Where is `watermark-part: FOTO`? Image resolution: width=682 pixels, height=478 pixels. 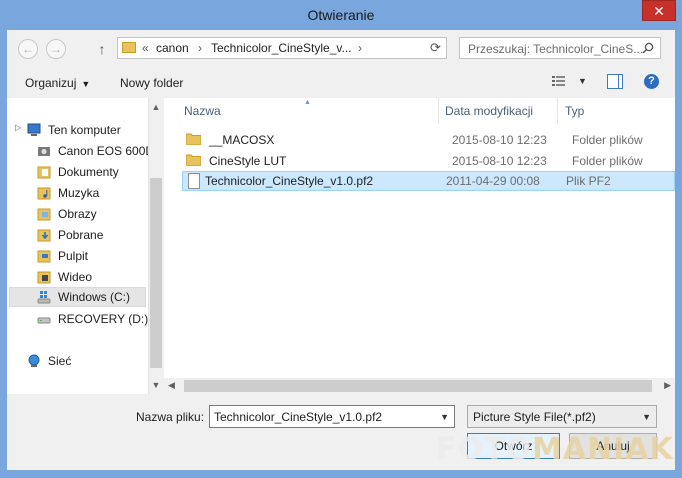
watermark-part: FOTO is located at coordinates (484, 449).